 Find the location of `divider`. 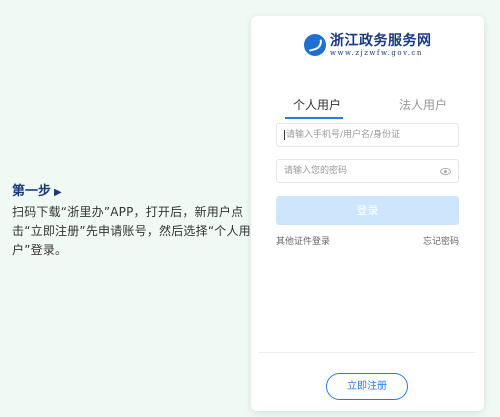

divider is located at coordinates (367, 352).